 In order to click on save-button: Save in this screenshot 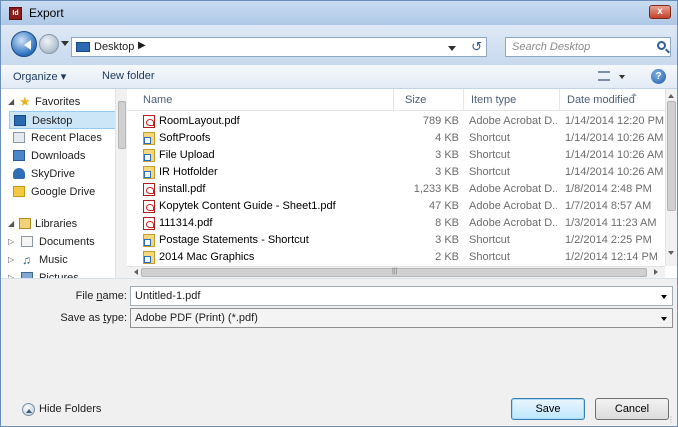, I will do `click(548, 409)`.